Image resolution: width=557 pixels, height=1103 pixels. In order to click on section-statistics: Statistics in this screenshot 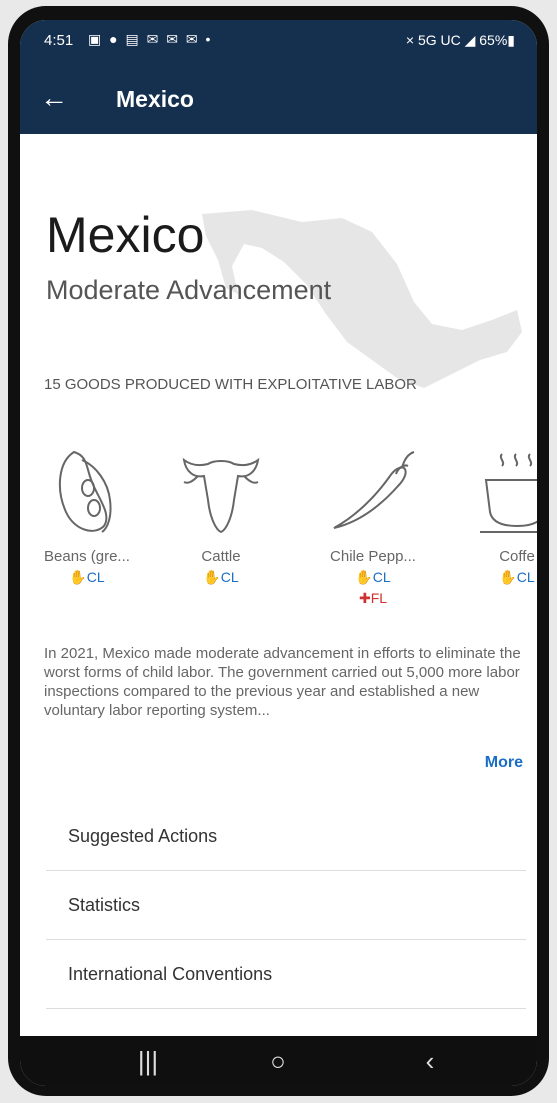, I will do `click(286, 905)`.